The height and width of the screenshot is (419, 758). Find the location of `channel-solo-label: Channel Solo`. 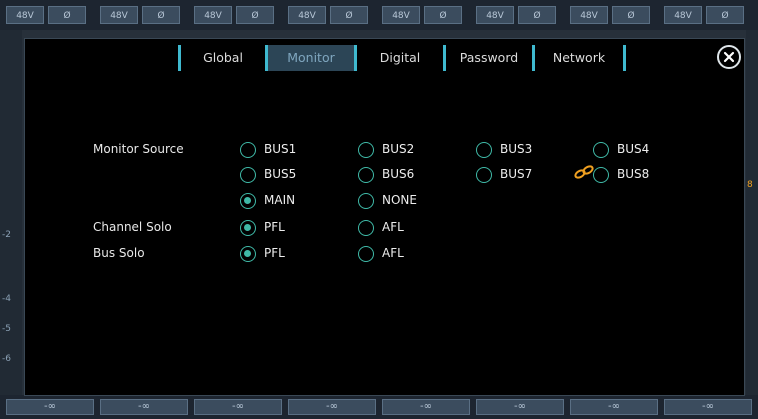

channel-solo-label: Channel Solo is located at coordinates (132, 227).